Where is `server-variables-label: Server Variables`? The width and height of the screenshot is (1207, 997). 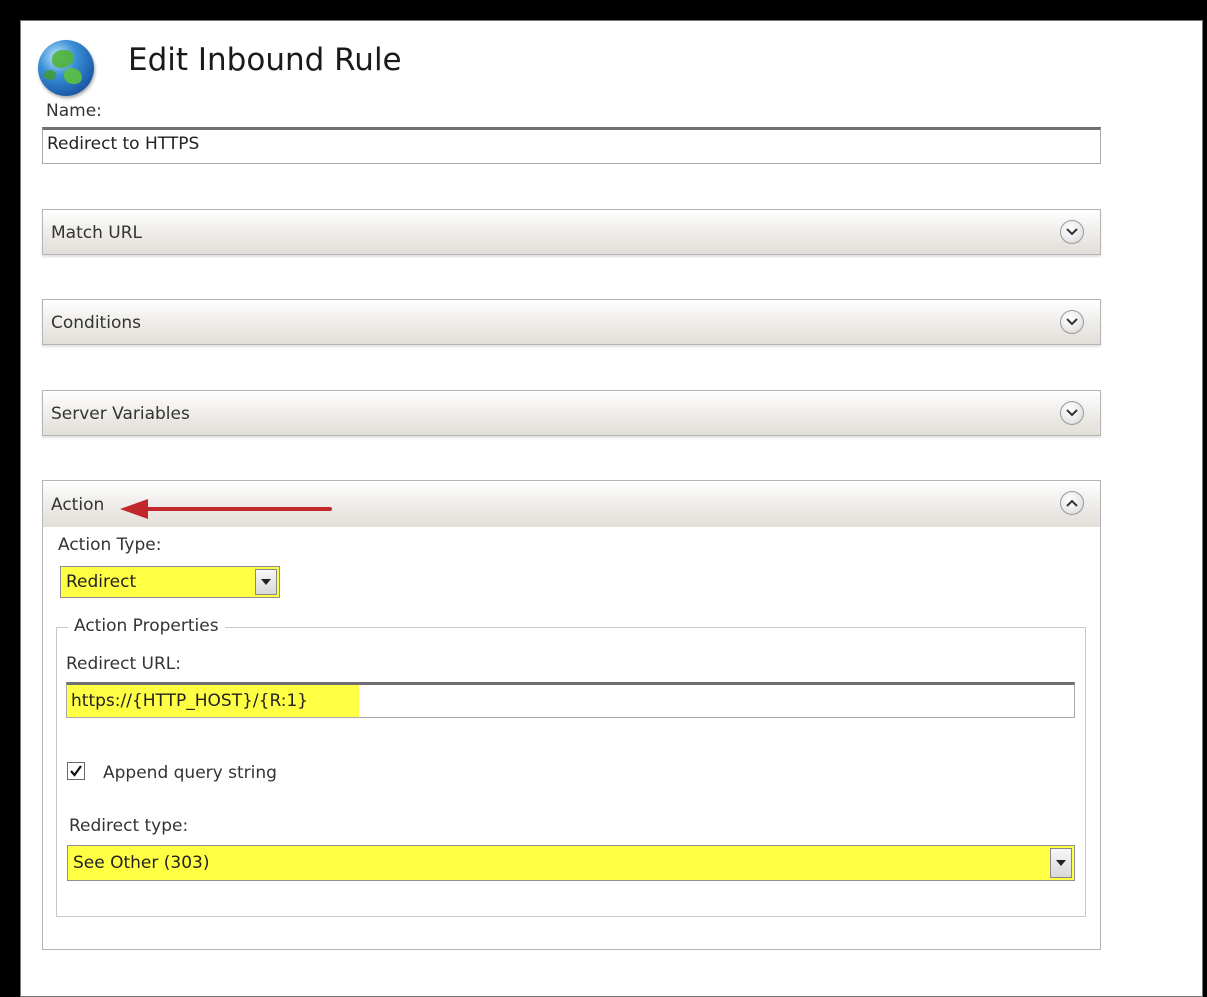 server-variables-label: Server Variables is located at coordinates (120, 414).